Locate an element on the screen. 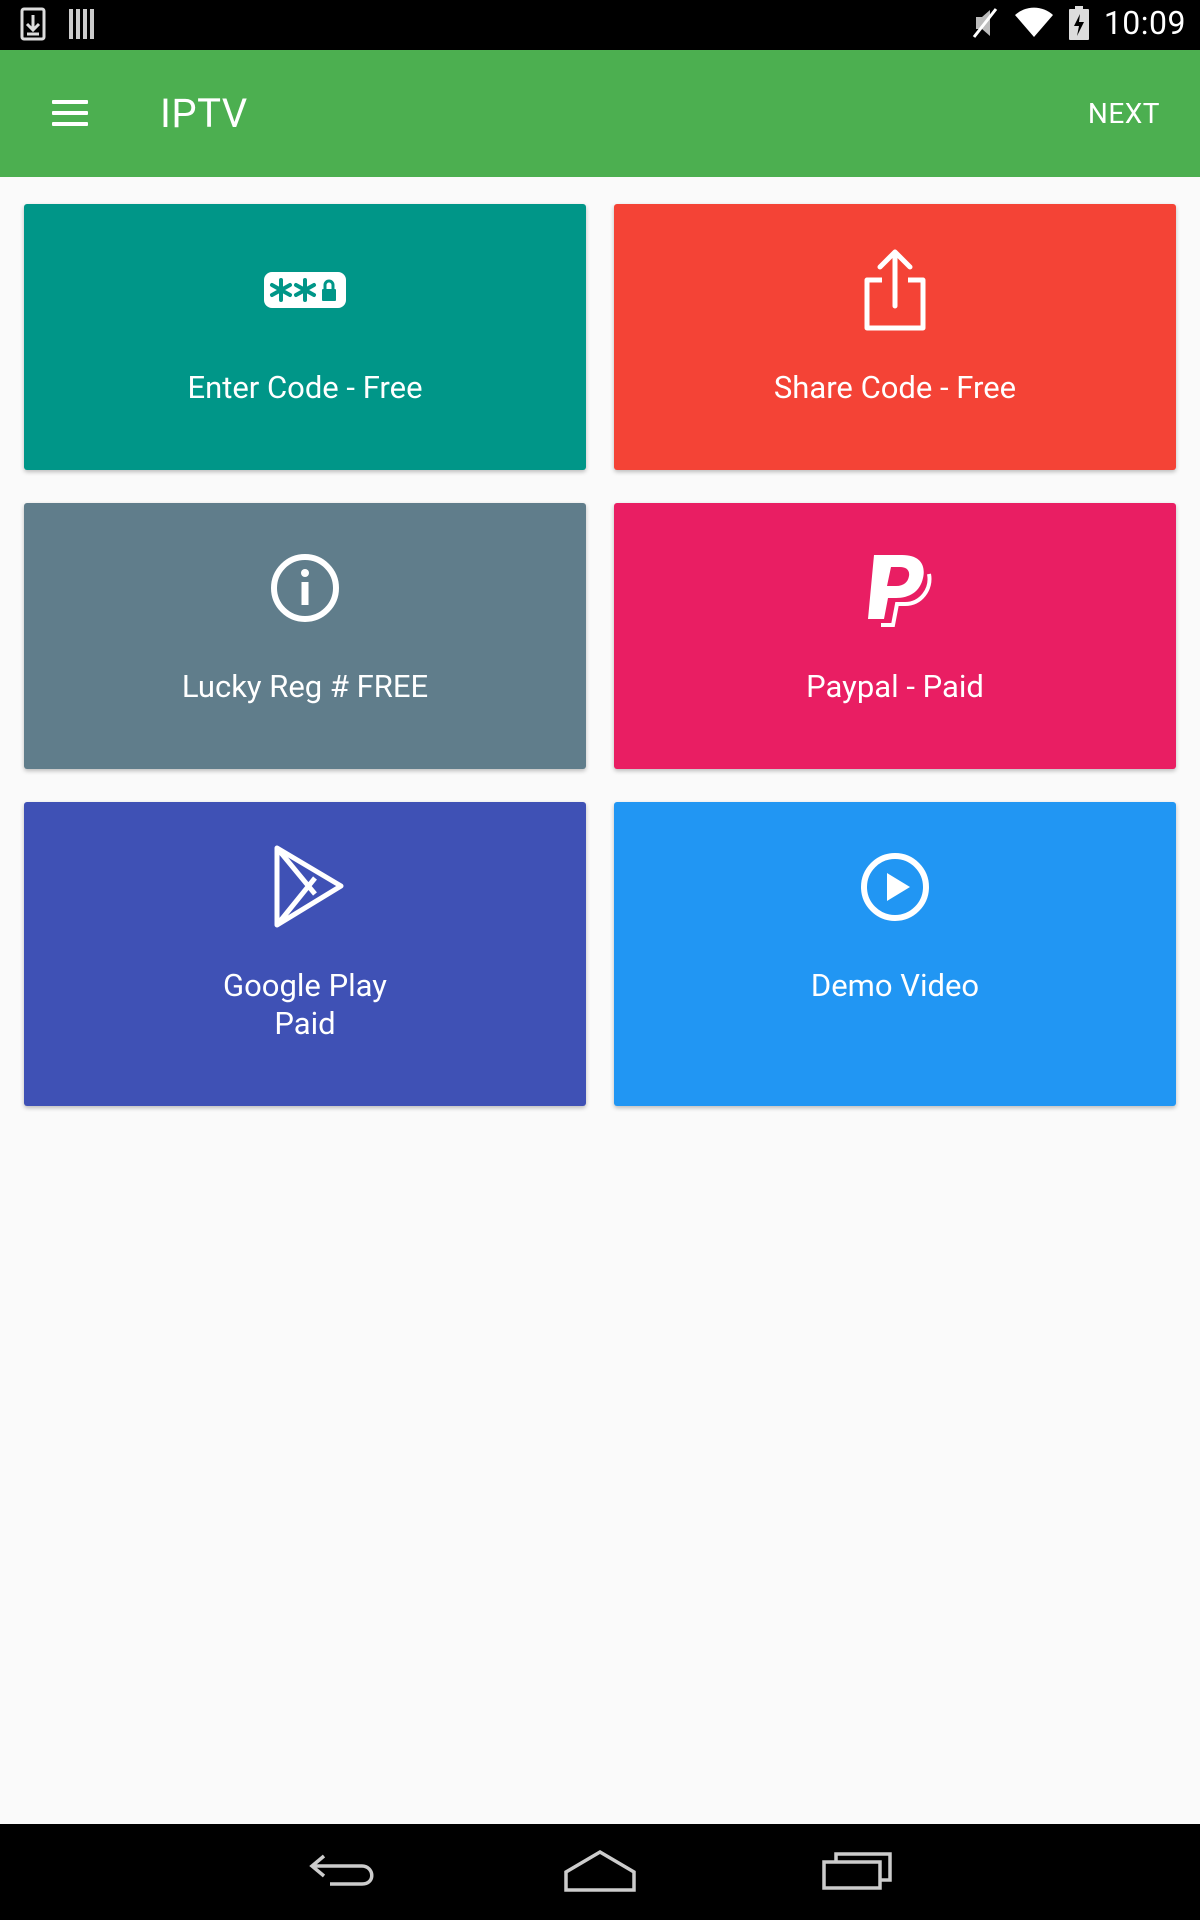  app-bar: IPTV NEXT is located at coordinates (600, 113).